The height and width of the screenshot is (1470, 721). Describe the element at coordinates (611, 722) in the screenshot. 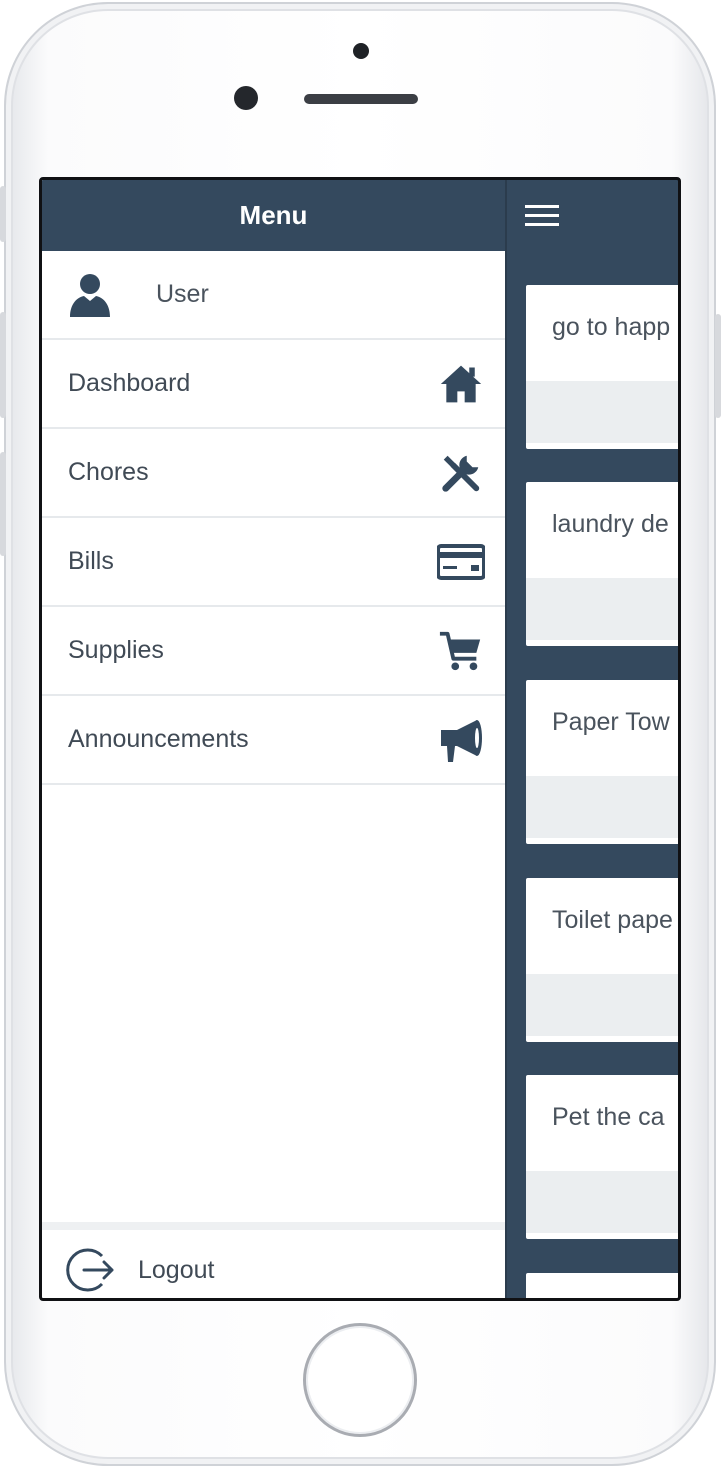

I see `card-text: Paper Tow` at that location.